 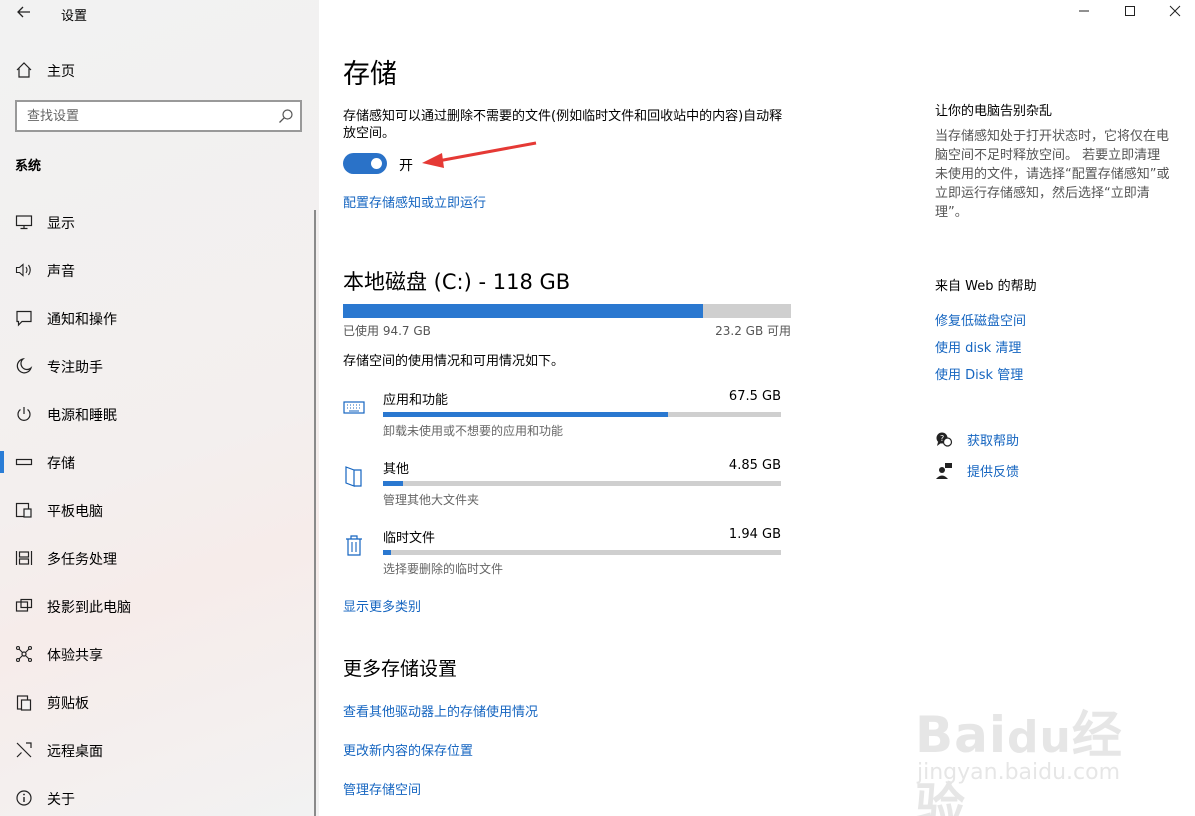 What do you see at coordinates (994, 111) in the screenshot?
I see `declutter-heading: 让你的电脑告别杂乱` at bounding box center [994, 111].